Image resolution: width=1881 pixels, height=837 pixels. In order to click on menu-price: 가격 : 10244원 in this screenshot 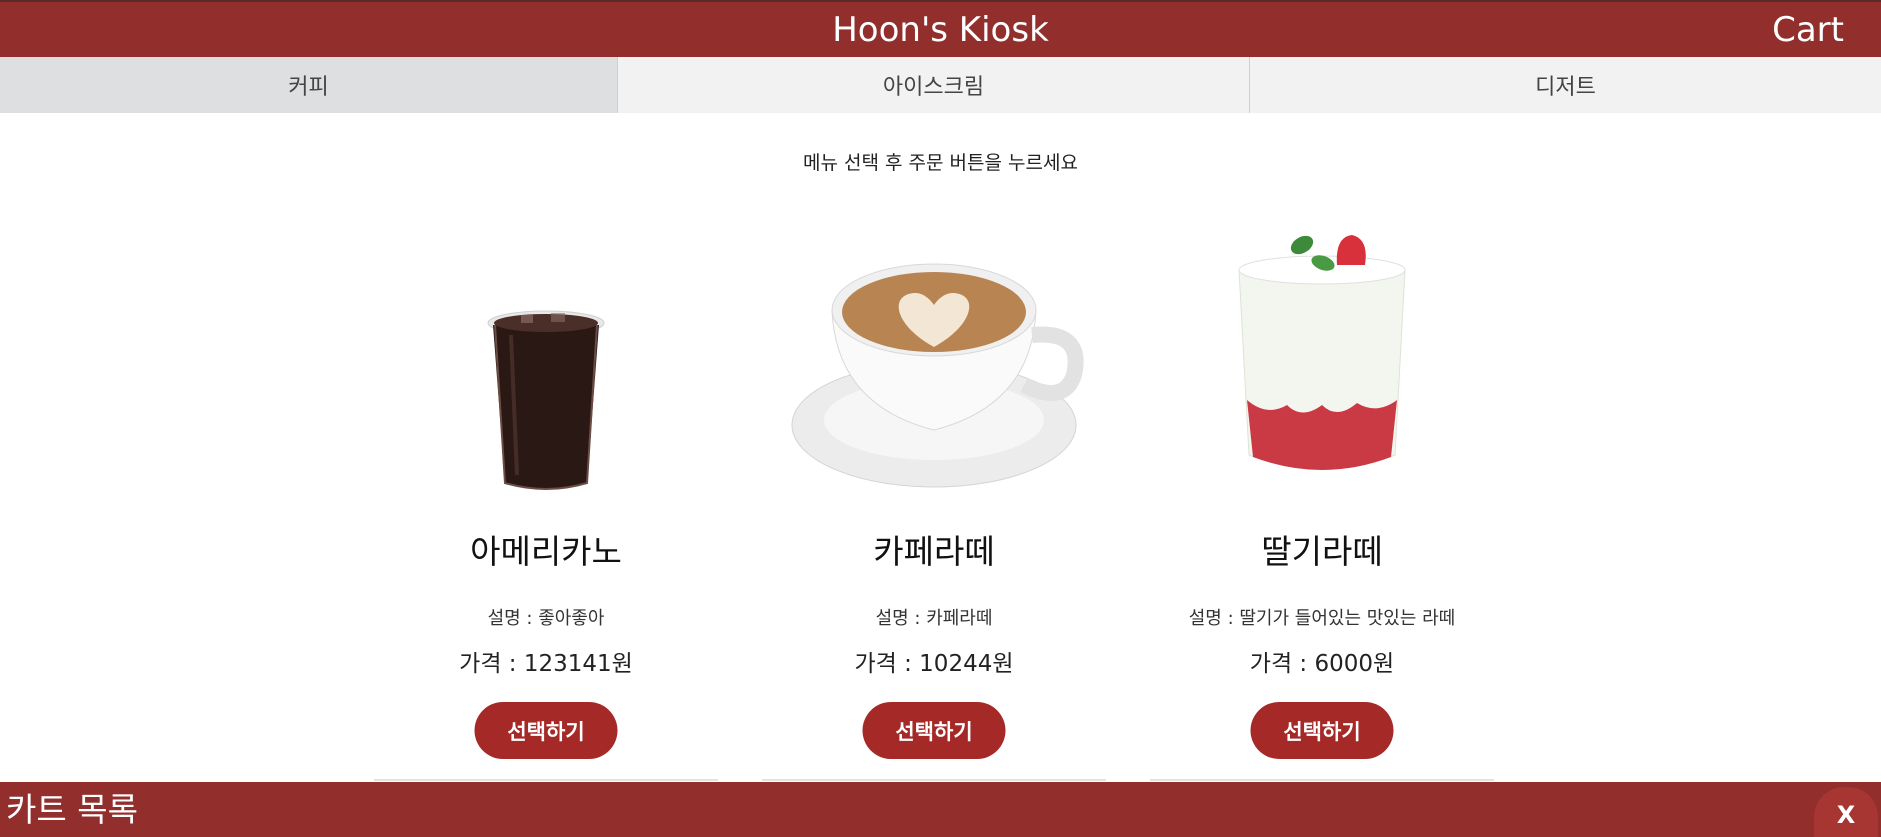, I will do `click(934, 664)`.